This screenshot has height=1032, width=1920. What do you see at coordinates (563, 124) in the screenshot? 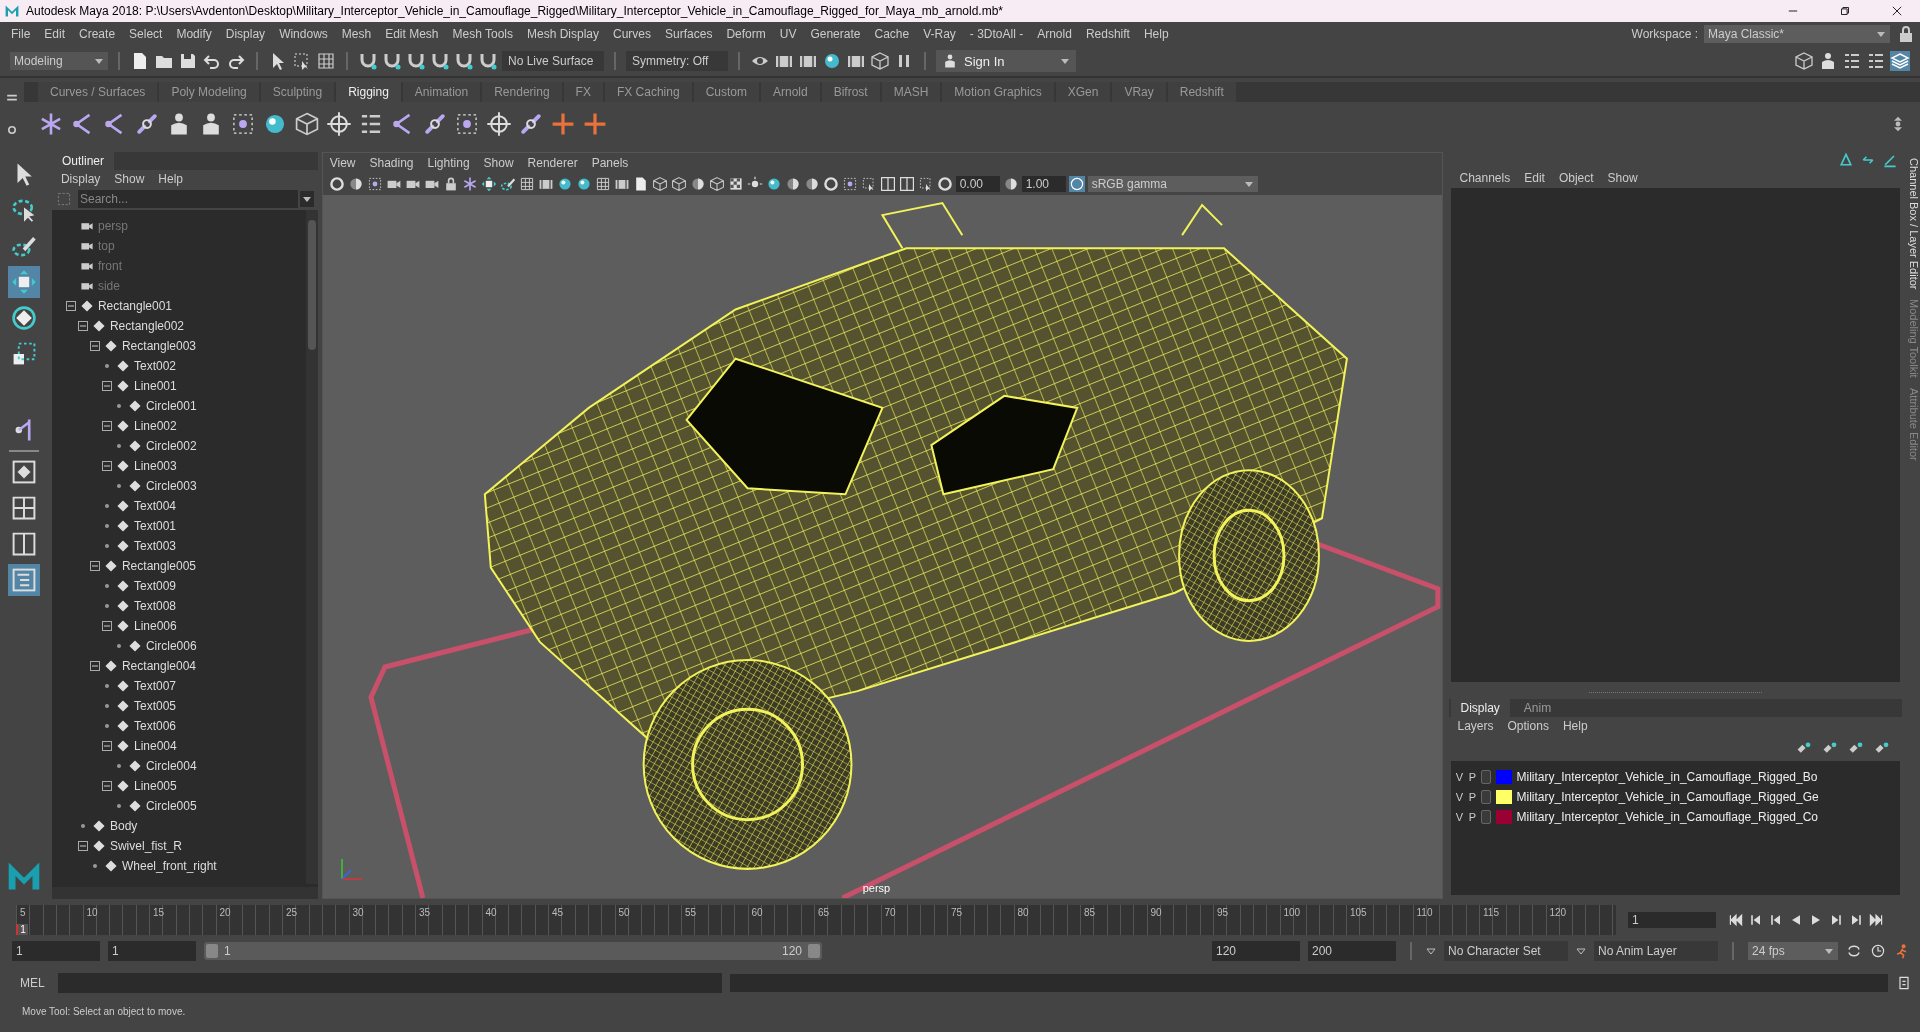
I see `cross-icon` at bounding box center [563, 124].